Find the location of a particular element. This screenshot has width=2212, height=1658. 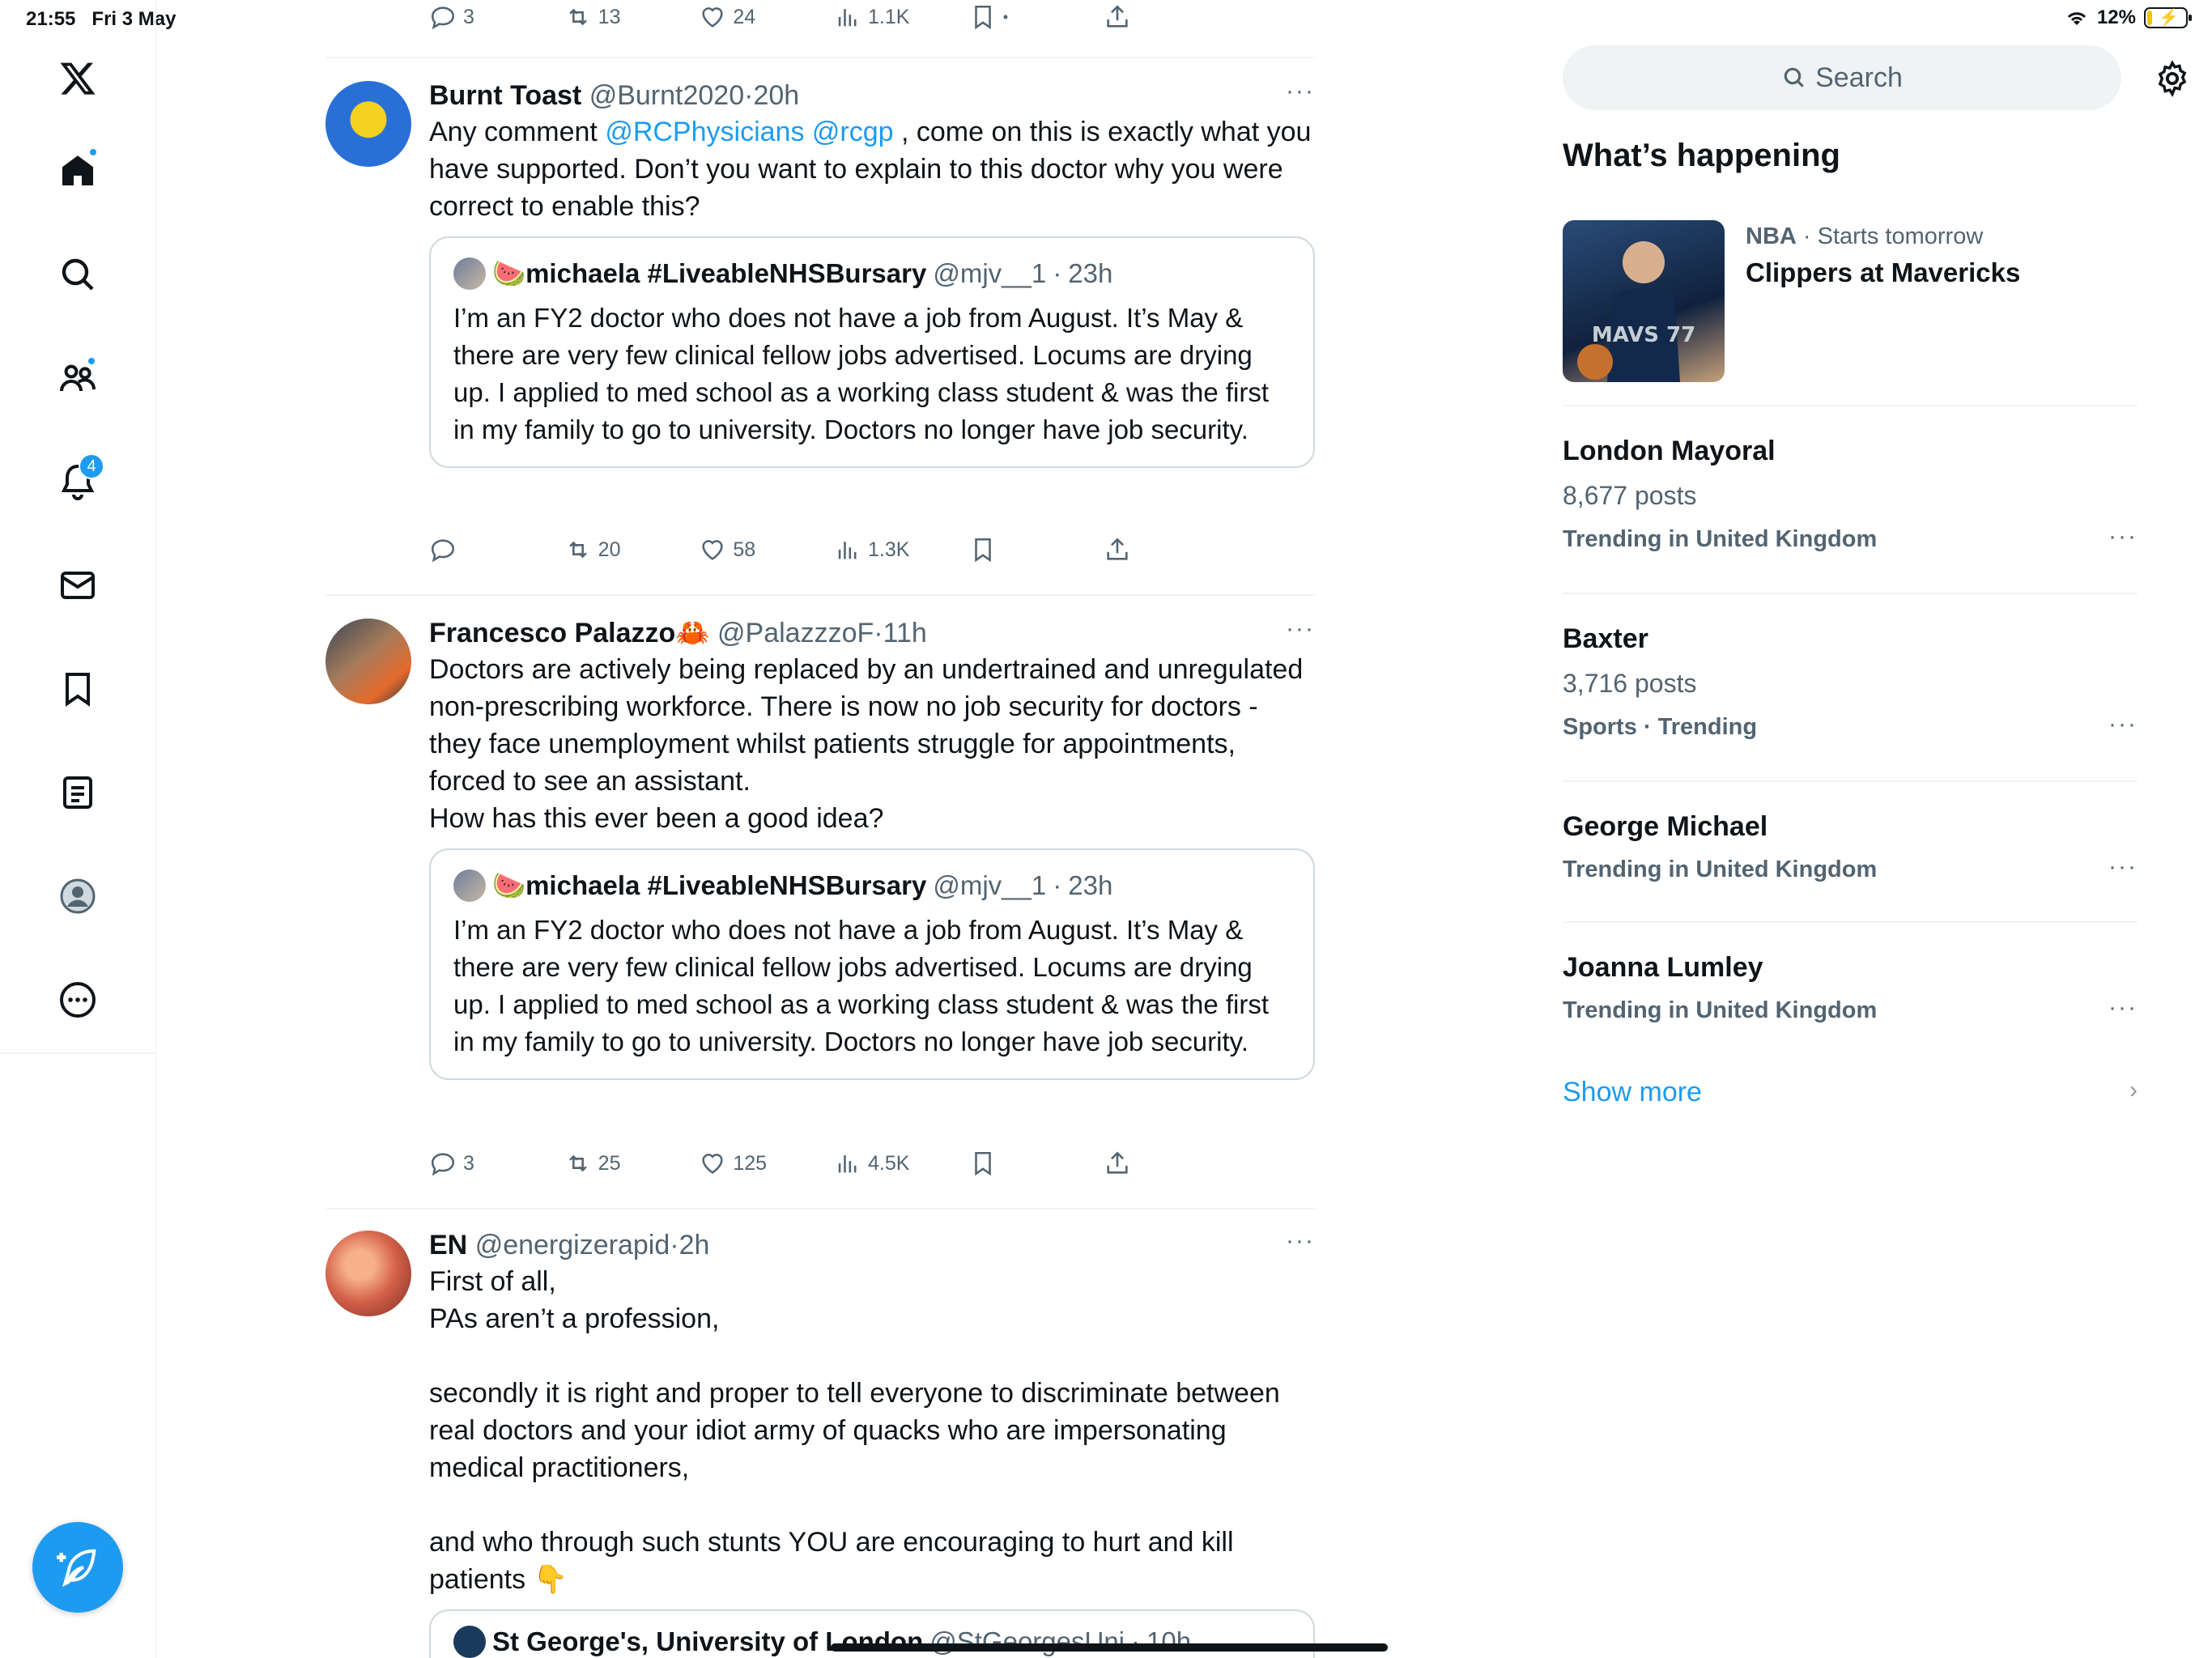

profile-icon is located at coordinates (77, 896).